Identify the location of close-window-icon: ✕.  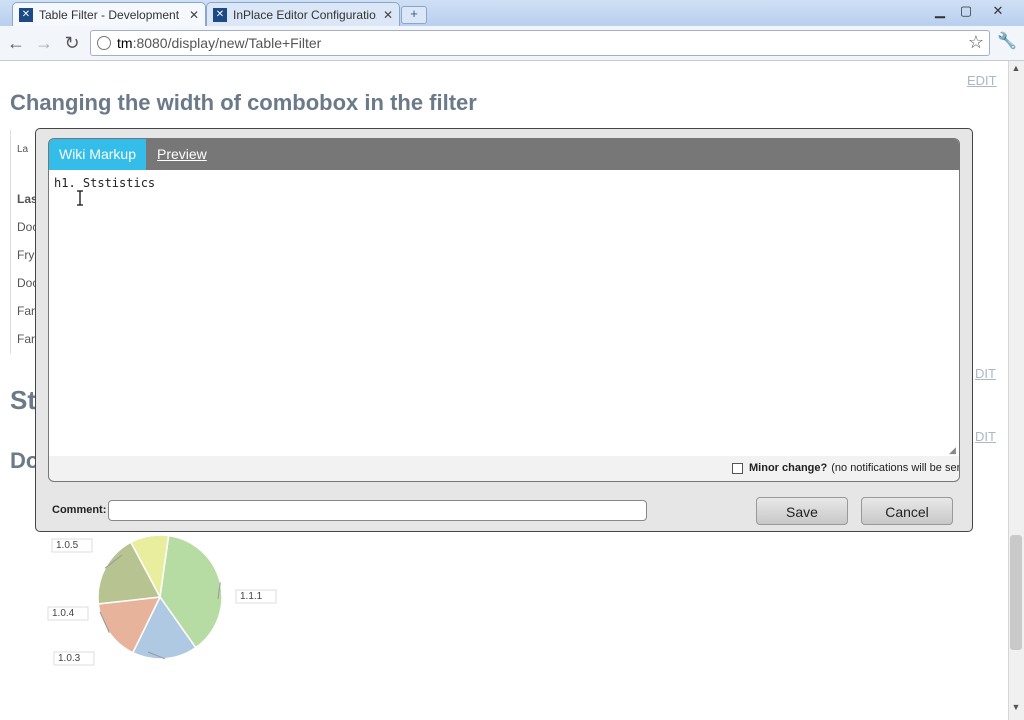
(998, 11).